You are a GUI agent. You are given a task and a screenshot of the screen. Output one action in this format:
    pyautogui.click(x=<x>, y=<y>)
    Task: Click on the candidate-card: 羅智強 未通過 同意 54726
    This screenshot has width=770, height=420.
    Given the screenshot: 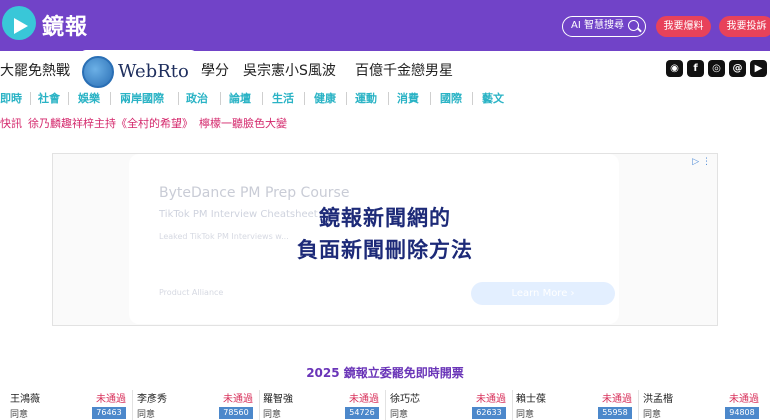 What is the action you would take?
    pyautogui.click(x=324, y=405)
    